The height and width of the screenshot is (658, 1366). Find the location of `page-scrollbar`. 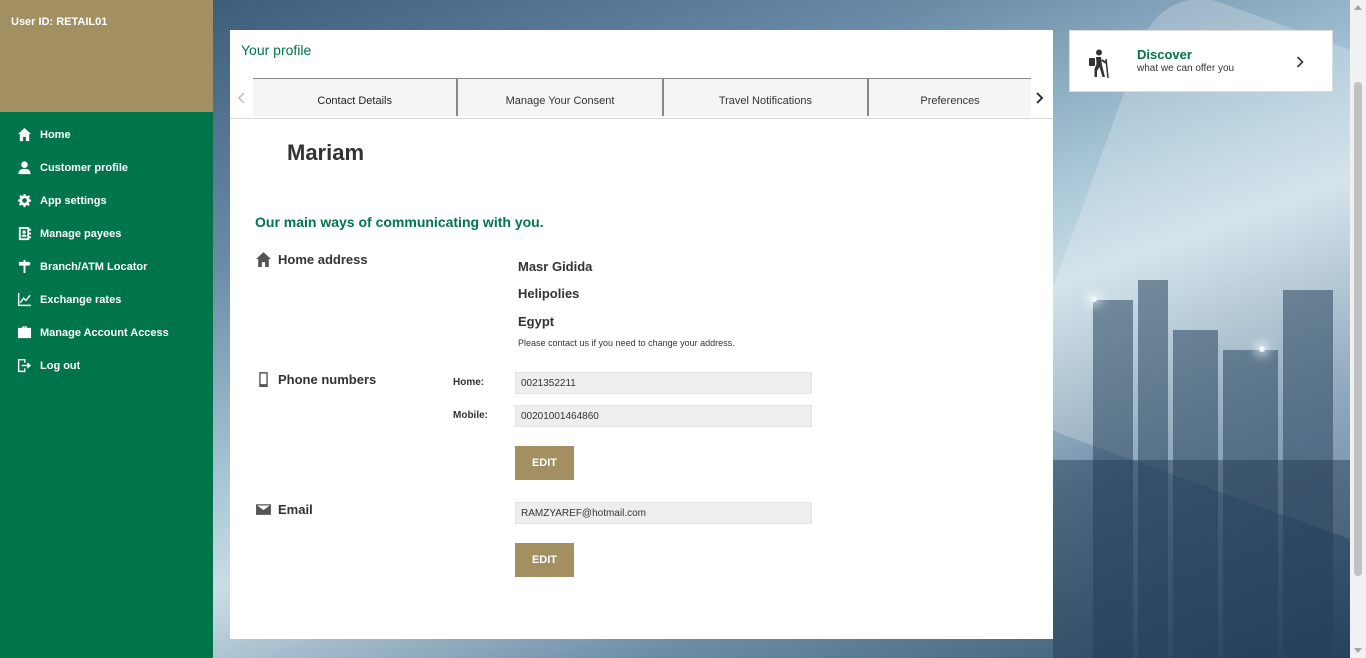

page-scrollbar is located at coordinates (1358, 329).